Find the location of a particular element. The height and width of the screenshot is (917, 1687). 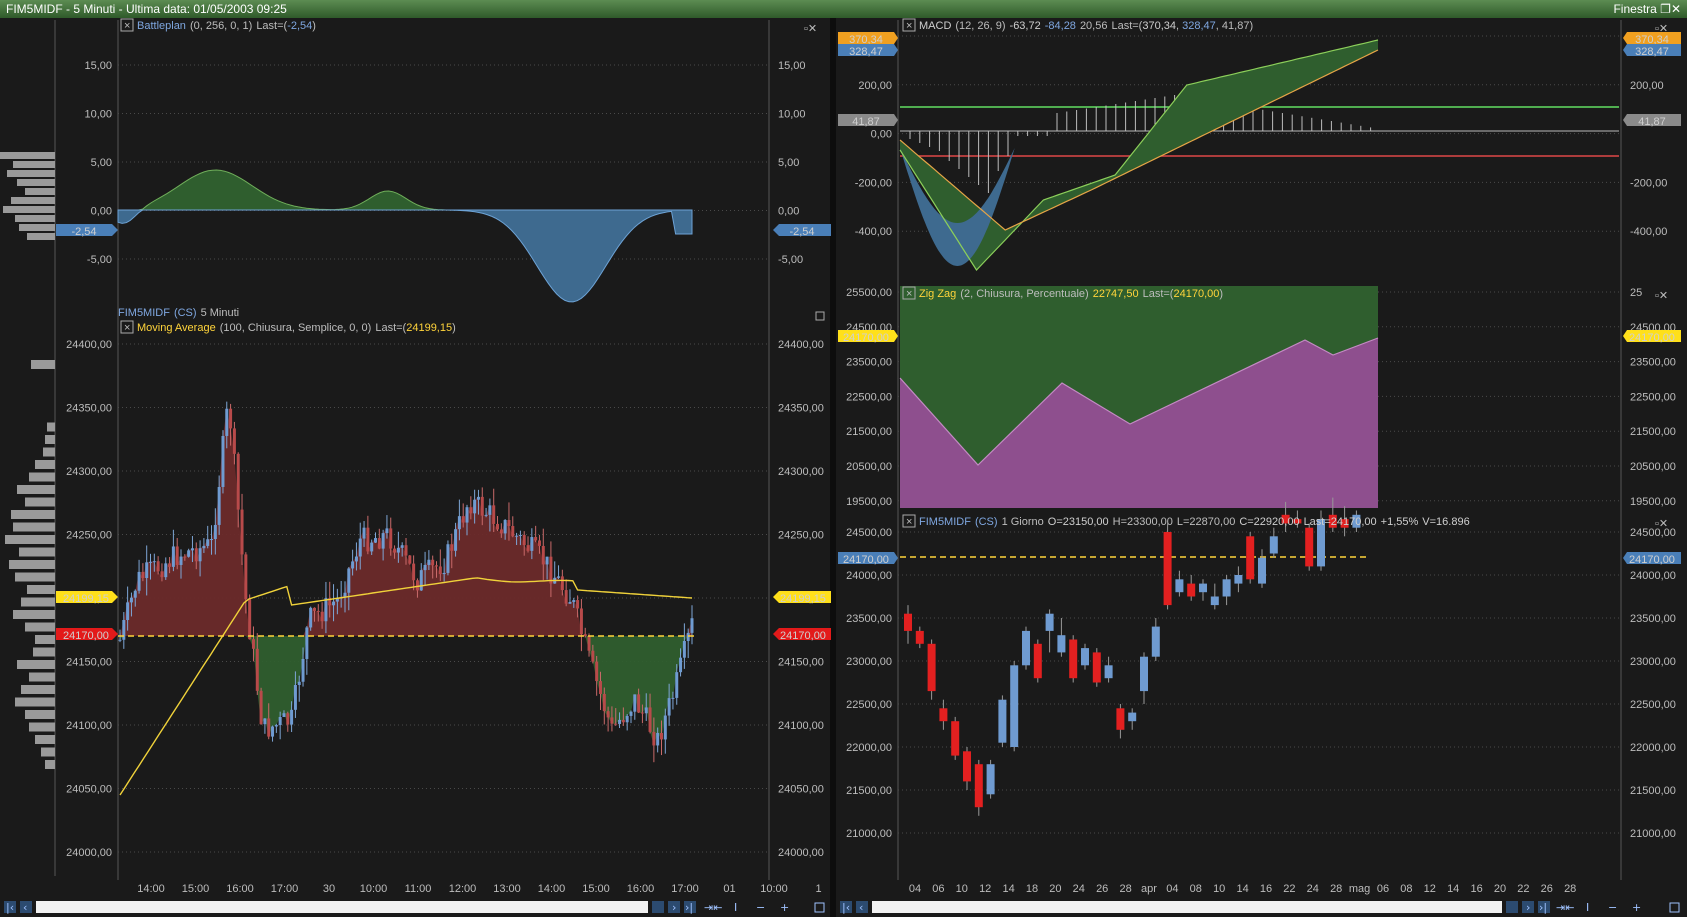

window-menu: Finestra ❐✕ is located at coordinates (1647, 9).